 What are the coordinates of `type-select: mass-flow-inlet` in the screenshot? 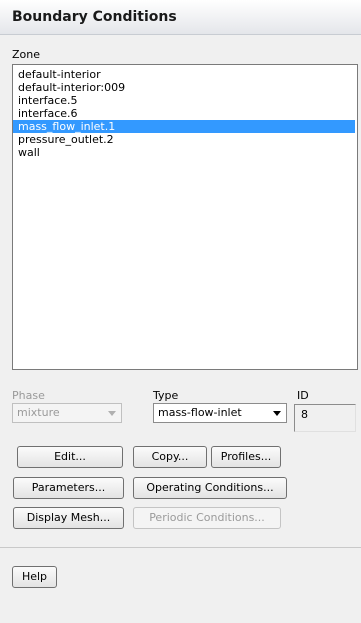 It's located at (220, 413).